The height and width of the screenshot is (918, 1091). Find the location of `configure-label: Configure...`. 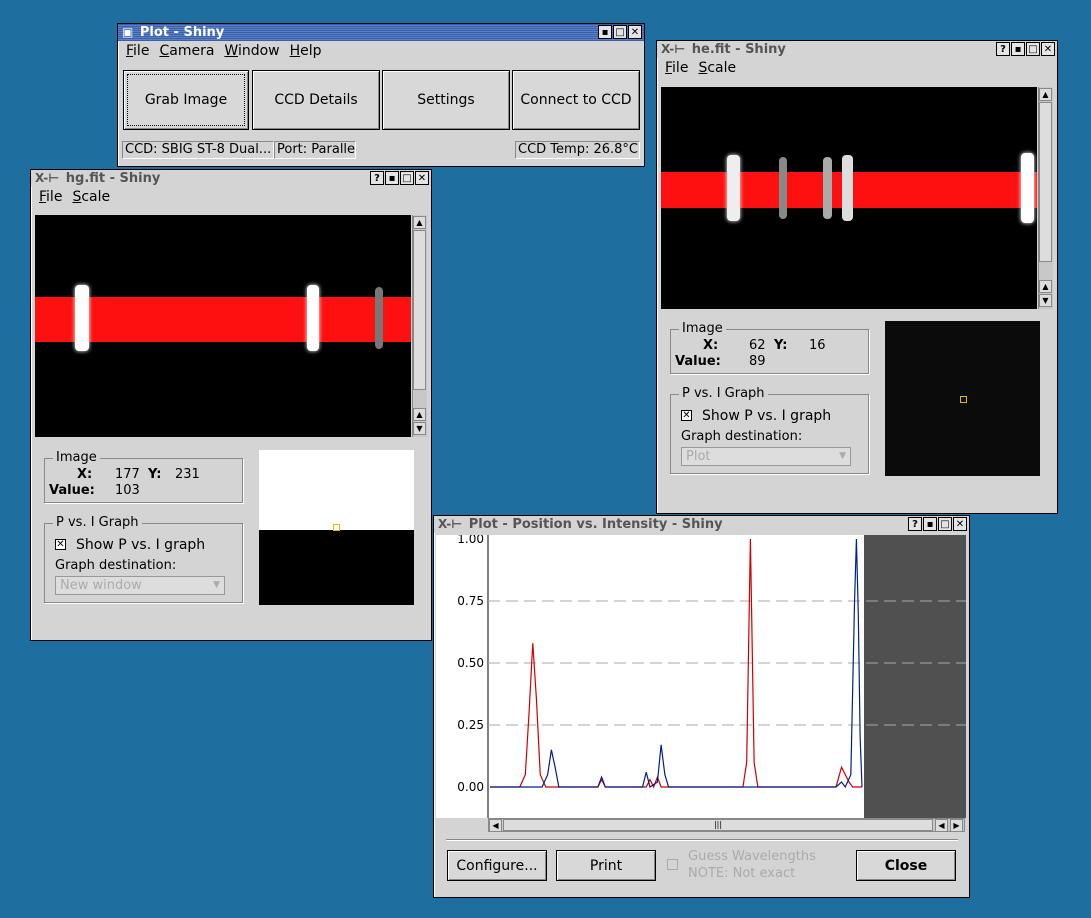

configure-label: Configure... is located at coordinates (497, 865).